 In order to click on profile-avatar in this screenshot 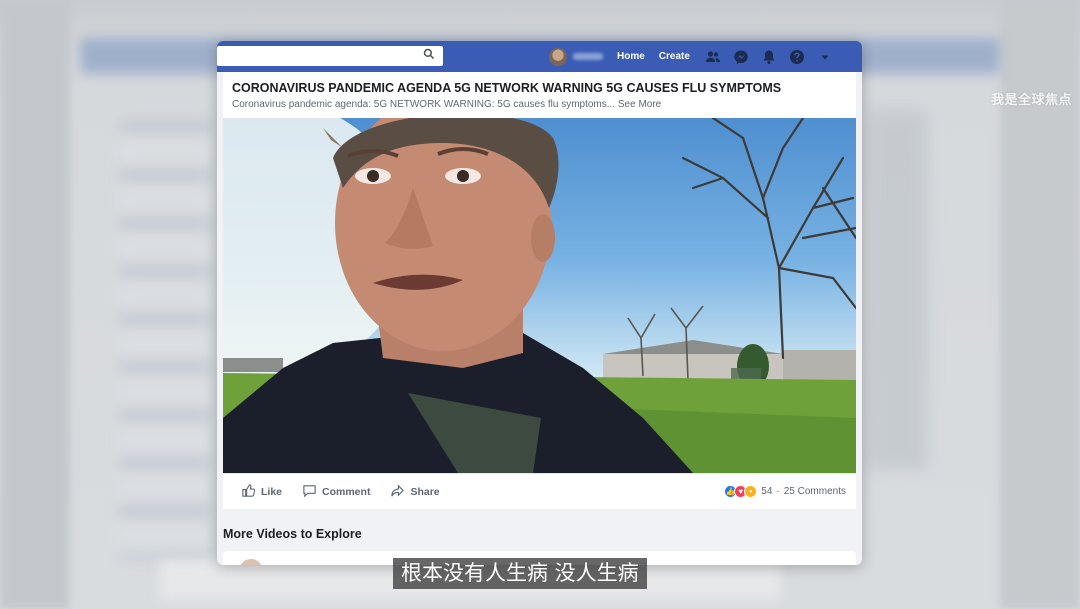, I will do `click(558, 56)`.